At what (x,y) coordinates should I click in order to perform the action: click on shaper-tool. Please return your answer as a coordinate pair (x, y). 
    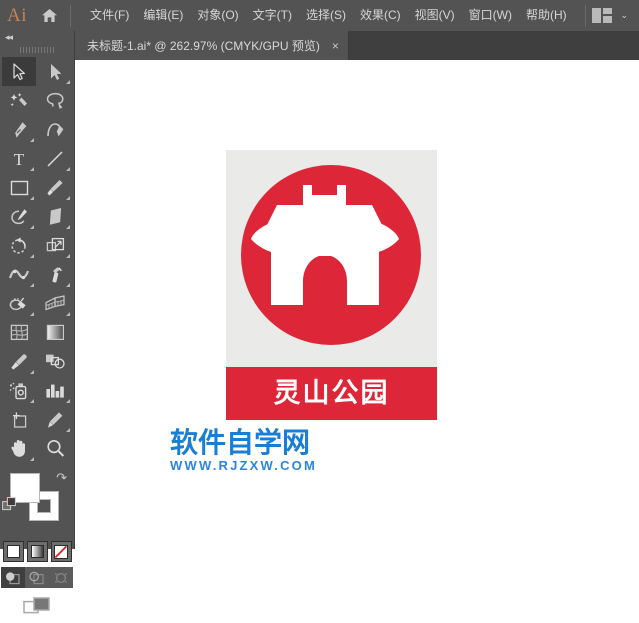
    Looking at the image, I should click on (19, 216).